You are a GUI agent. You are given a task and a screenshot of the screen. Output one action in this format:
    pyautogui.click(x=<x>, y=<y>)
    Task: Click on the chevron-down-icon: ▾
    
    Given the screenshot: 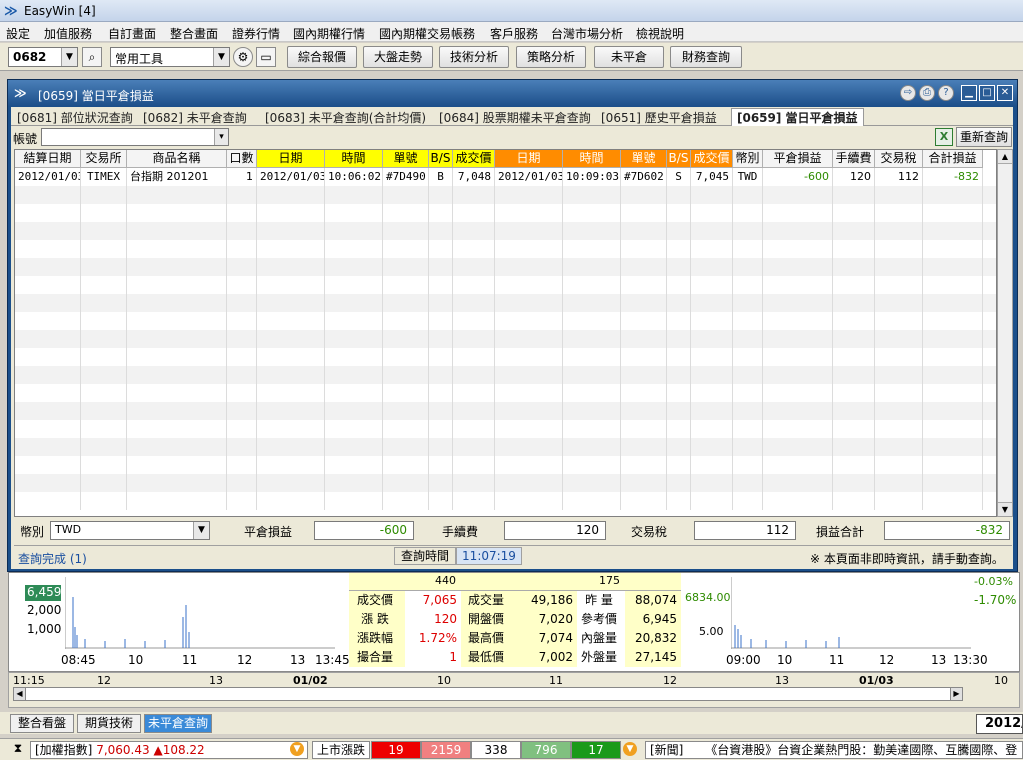 What is the action you would take?
    pyautogui.click(x=221, y=137)
    